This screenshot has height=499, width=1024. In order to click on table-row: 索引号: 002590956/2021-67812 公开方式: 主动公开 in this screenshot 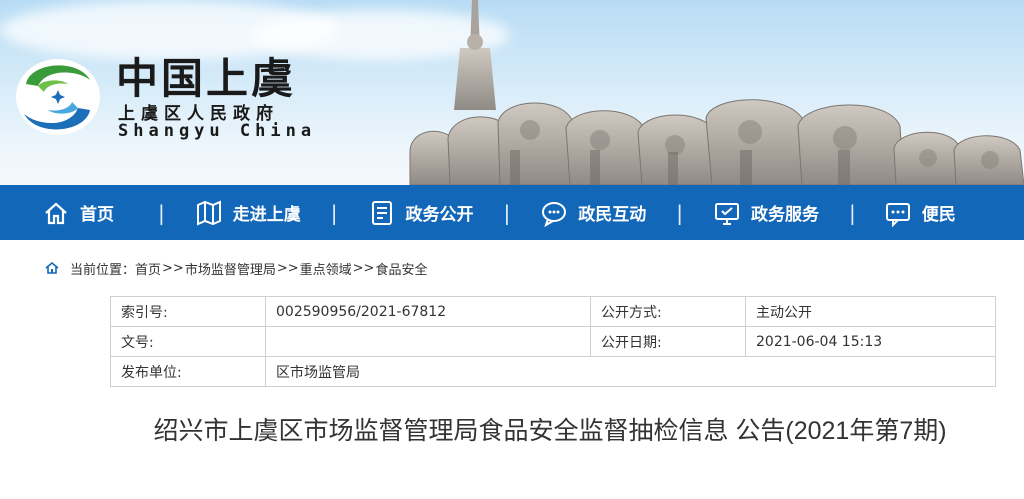, I will do `click(553, 311)`.